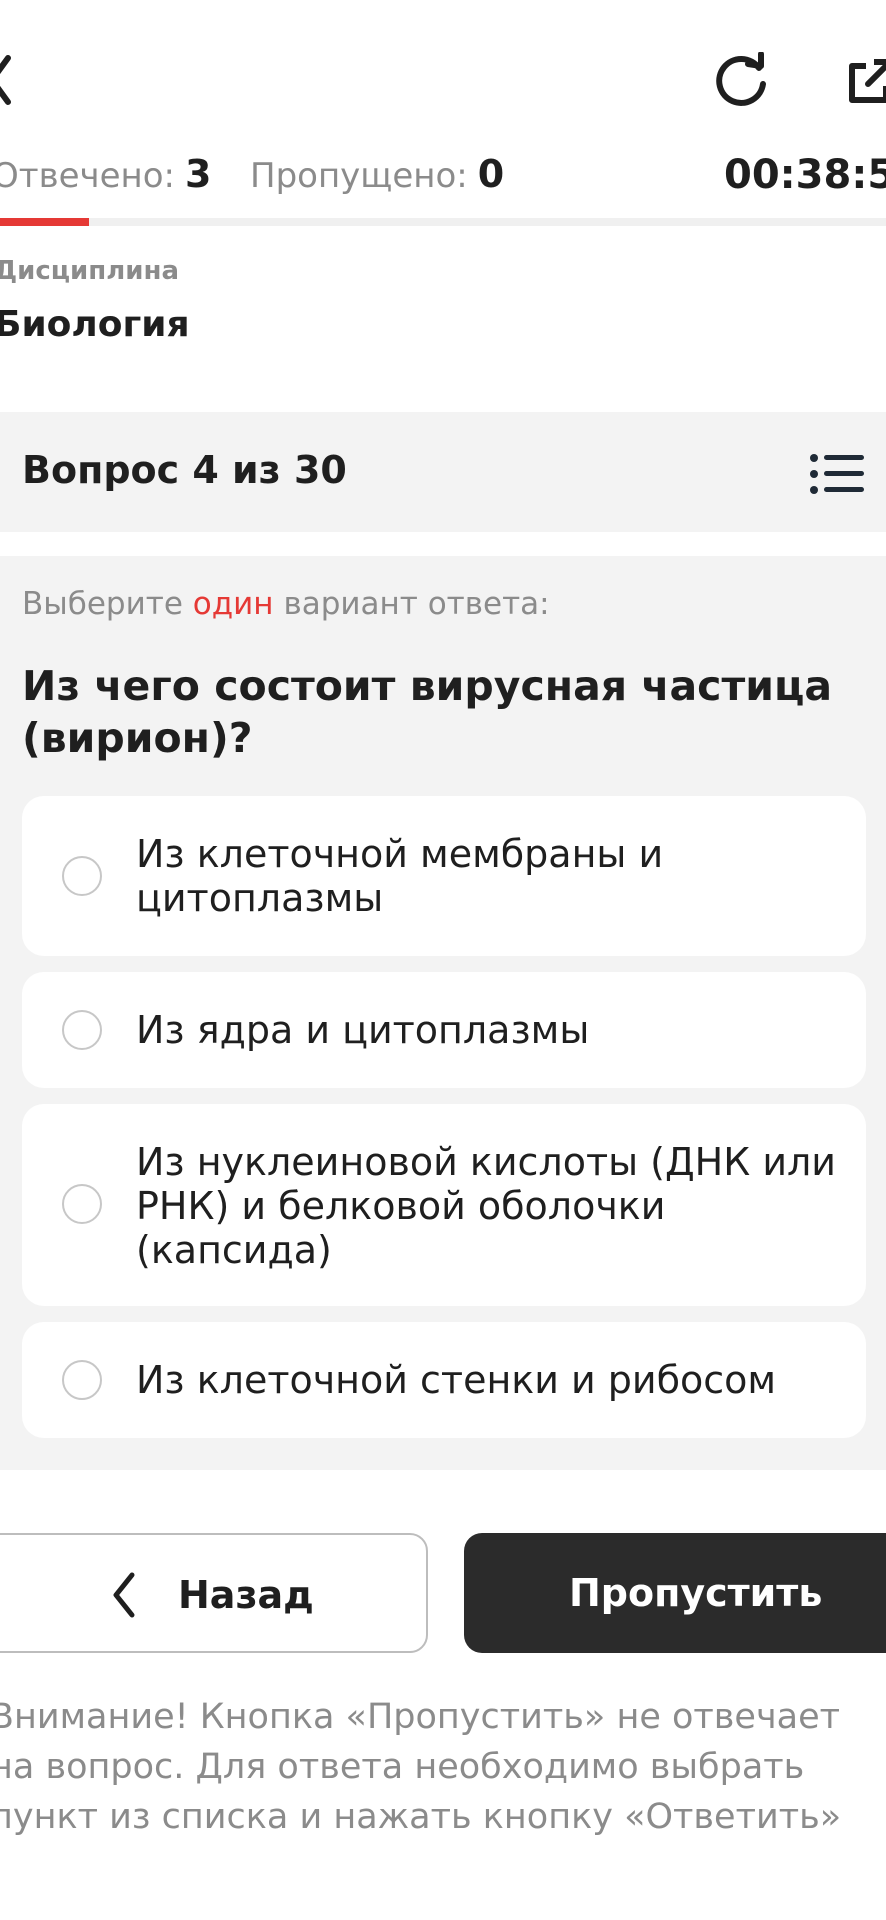 The width and height of the screenshot is (886, 1920). Describe the element at coordinates (198, 174) in the screenshot. I see `answered-value: 3` at that location.